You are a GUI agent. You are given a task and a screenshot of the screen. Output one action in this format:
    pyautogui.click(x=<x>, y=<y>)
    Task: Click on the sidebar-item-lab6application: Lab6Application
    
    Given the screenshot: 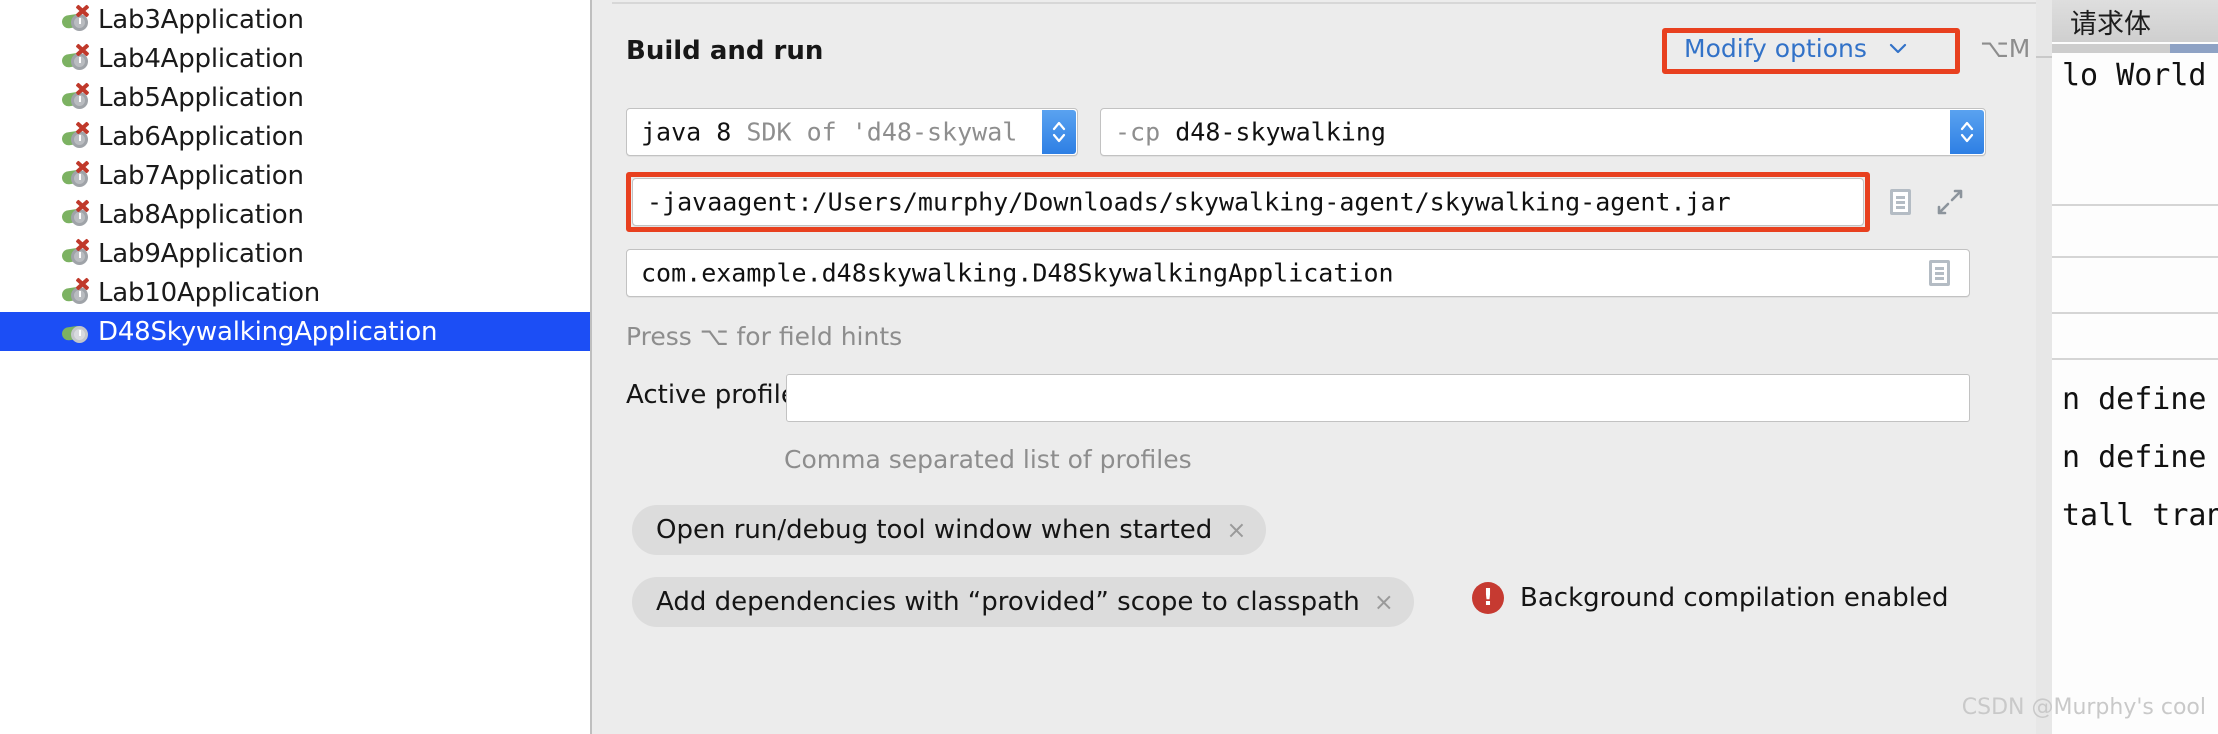 What is the action you would take?
    pyautogui.click(x=296, y=136)
    